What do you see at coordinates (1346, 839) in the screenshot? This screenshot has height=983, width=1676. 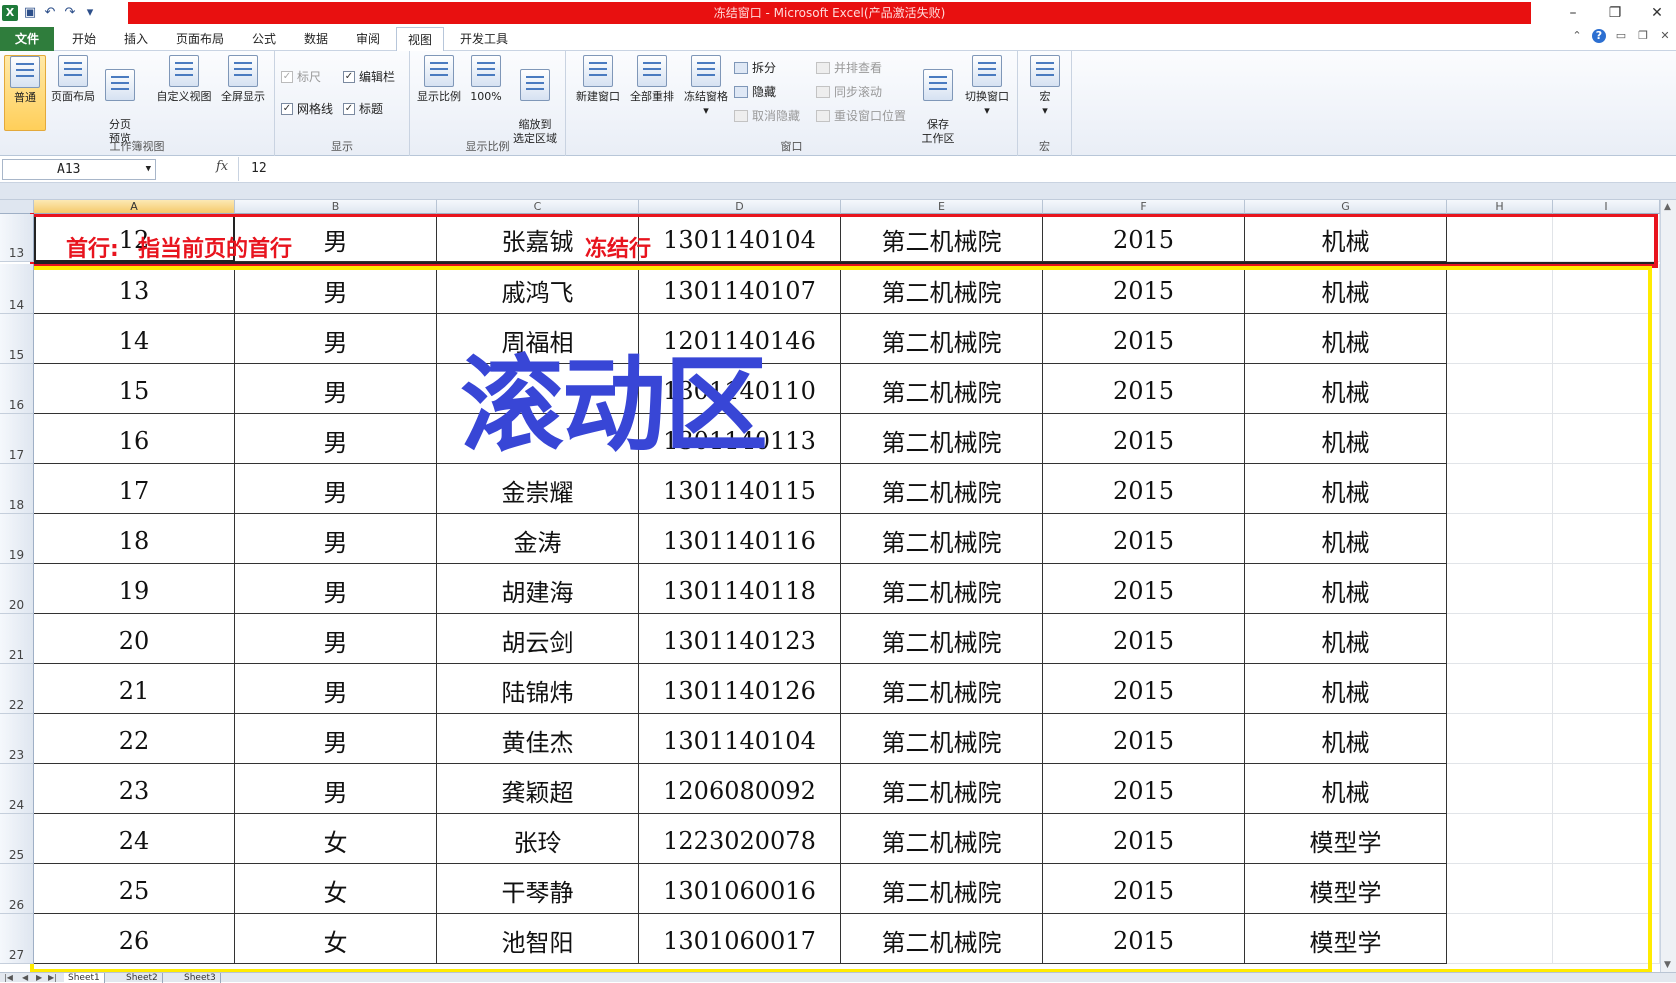 I see `table-cell: 模型学` at bounding box center [1346, 839].